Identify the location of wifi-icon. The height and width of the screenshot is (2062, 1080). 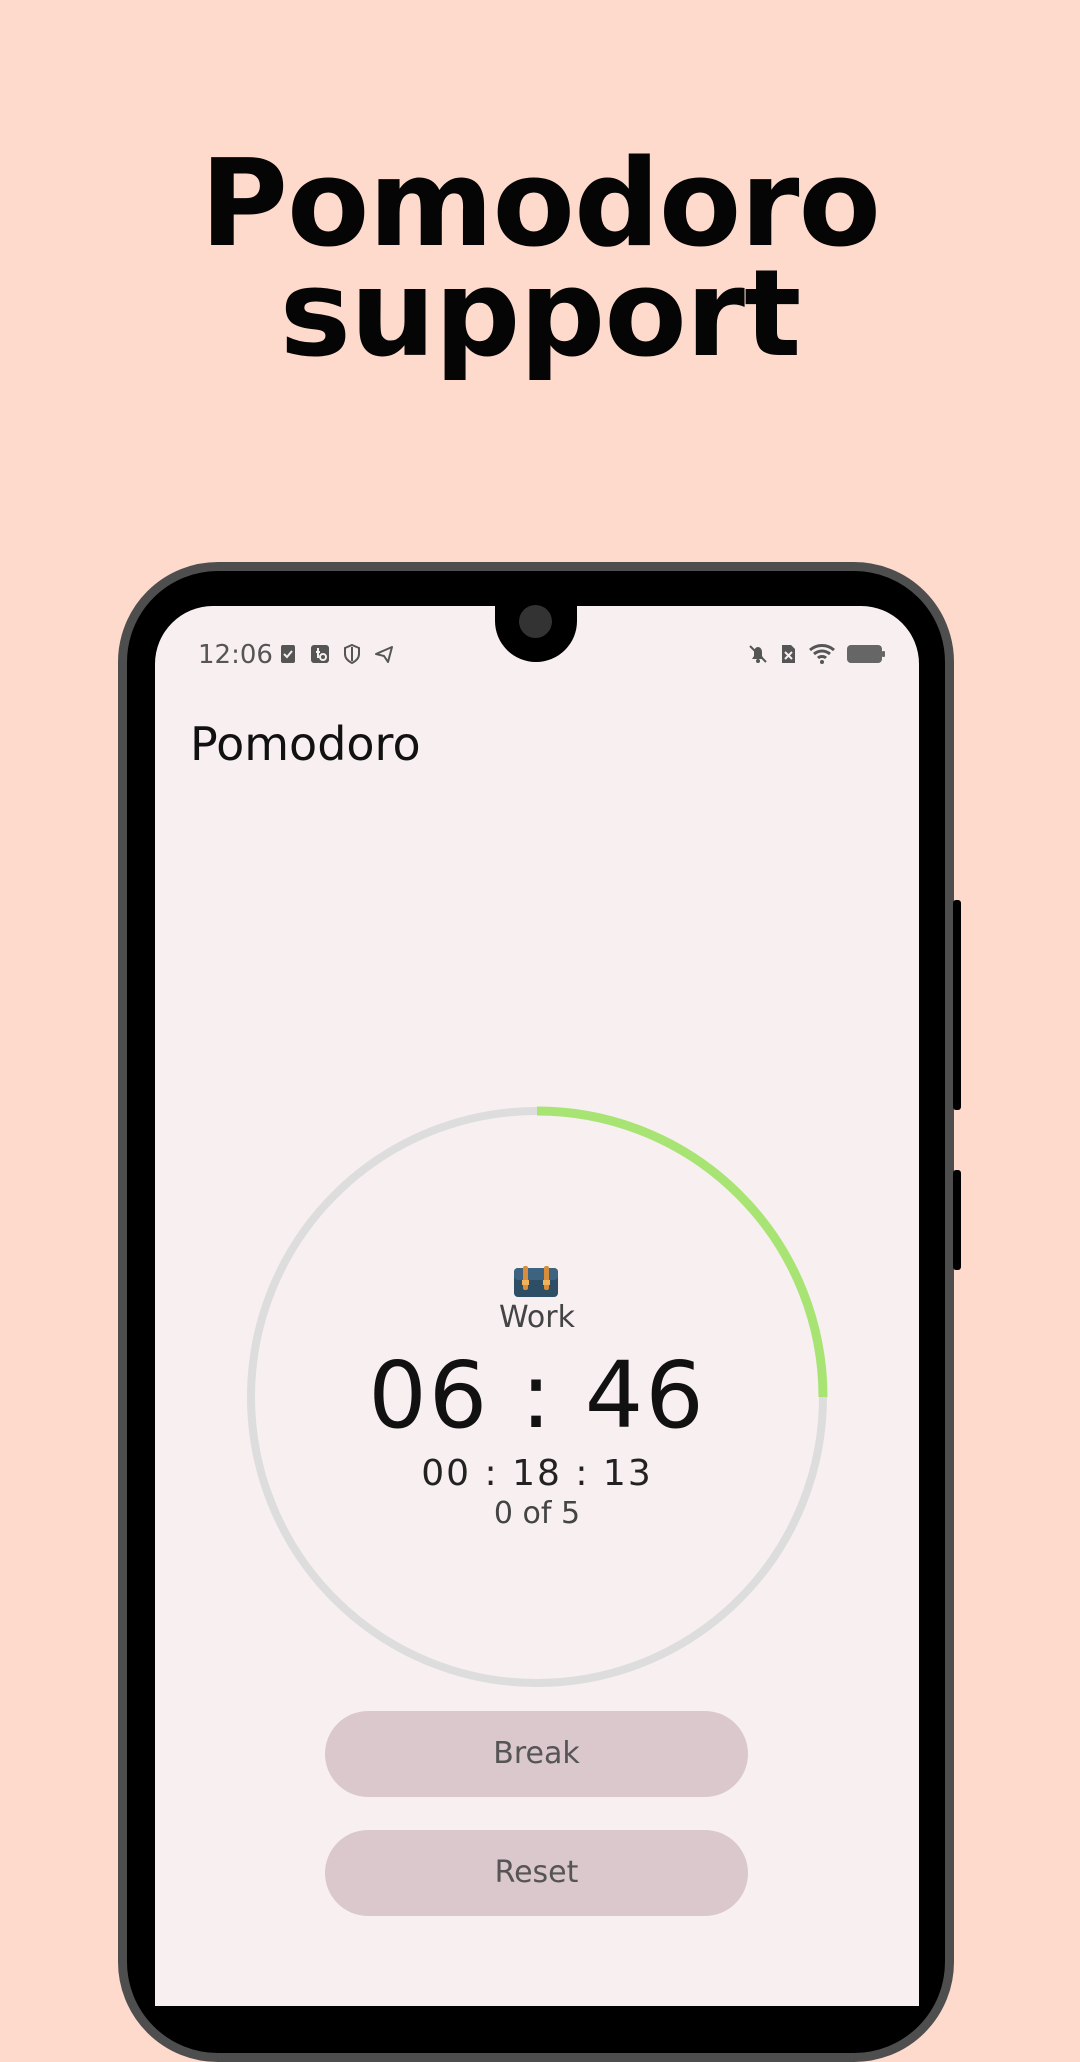
(822, 654).